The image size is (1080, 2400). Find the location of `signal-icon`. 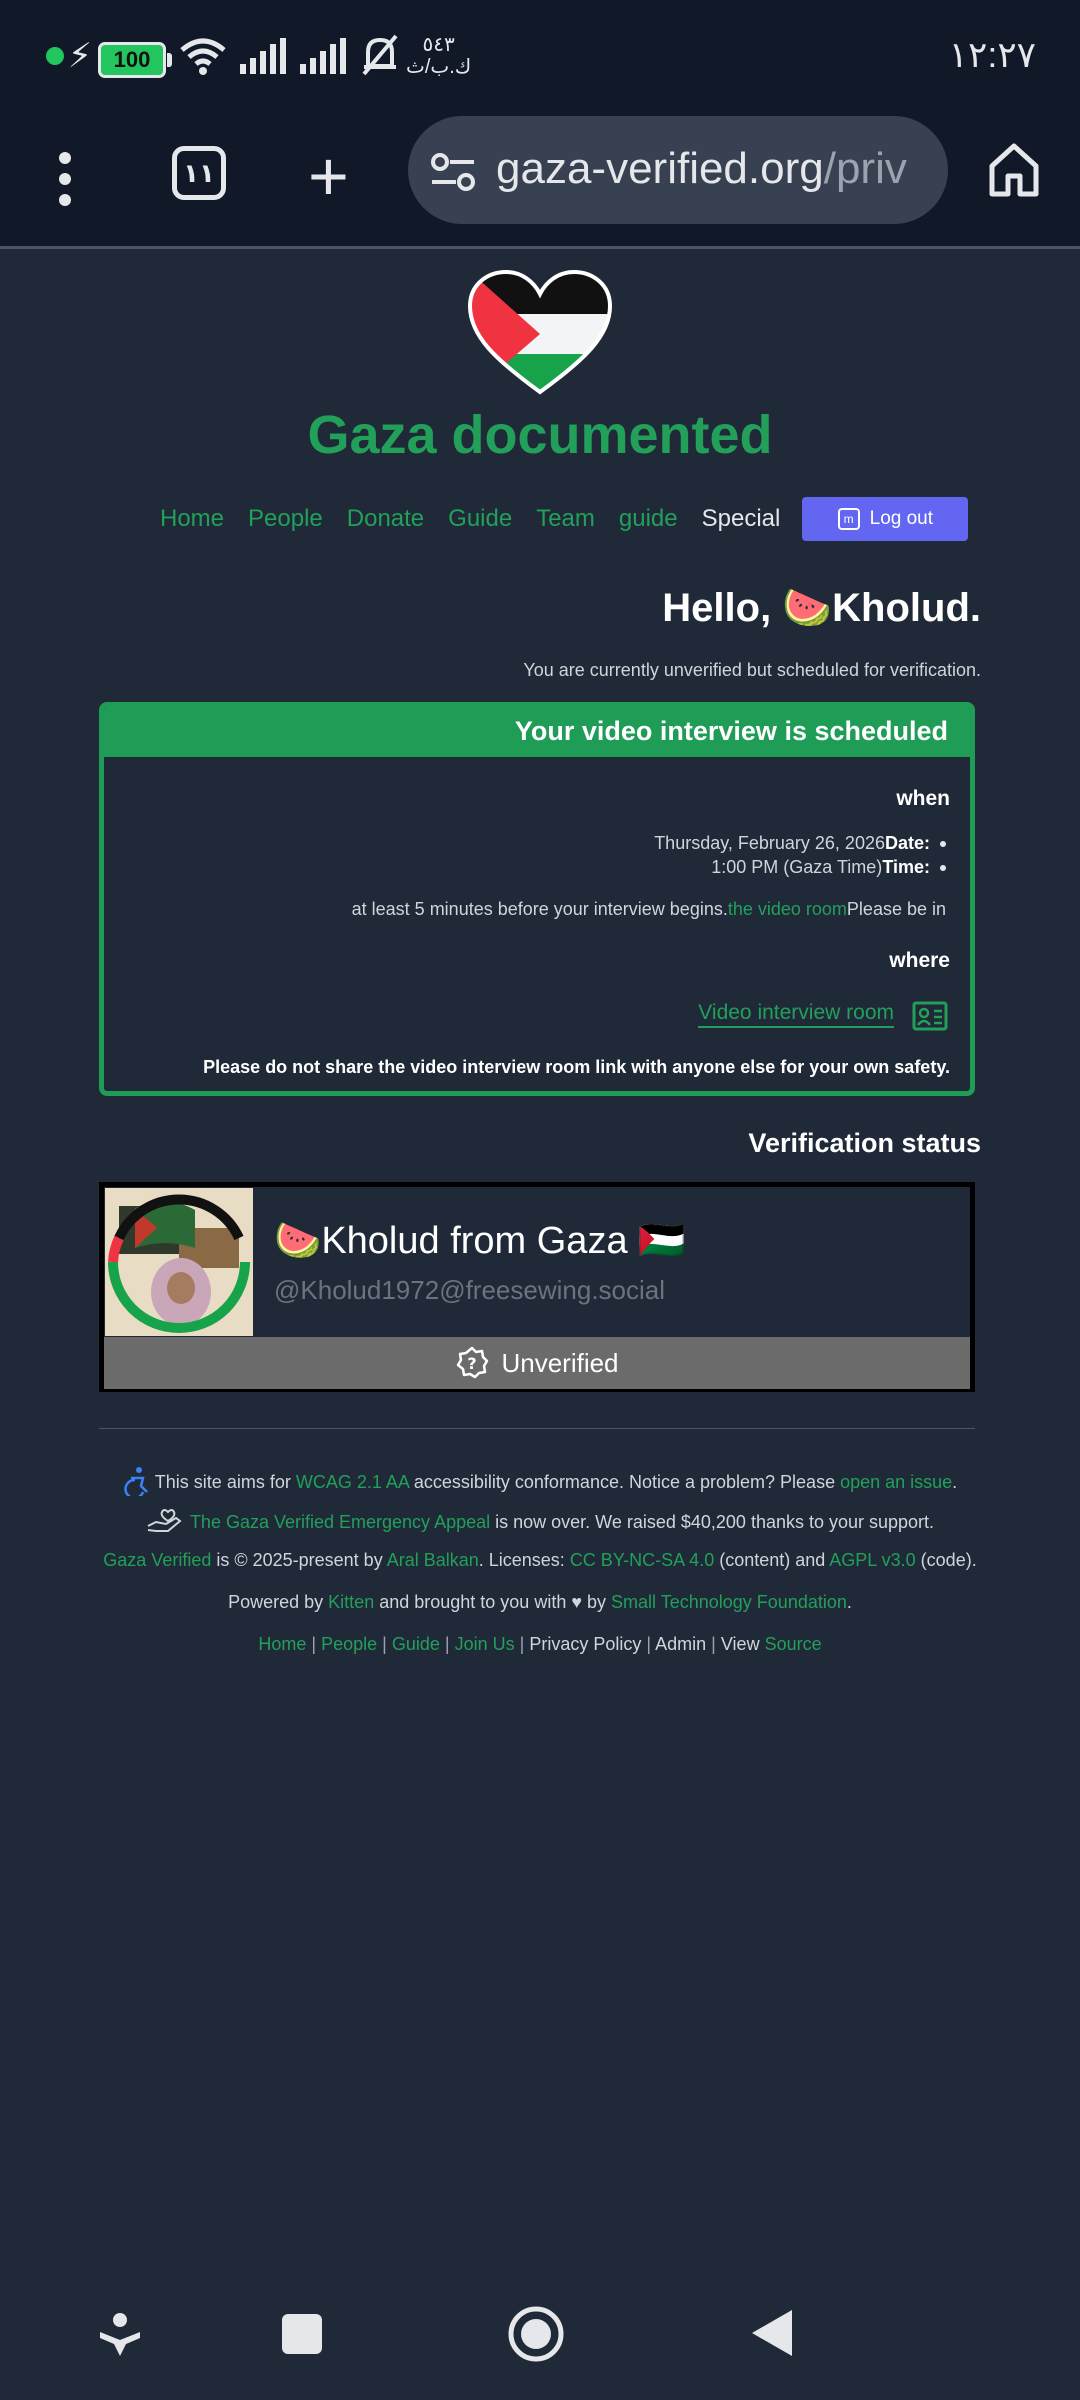

signal-icon is located at coordinates (263, 56).